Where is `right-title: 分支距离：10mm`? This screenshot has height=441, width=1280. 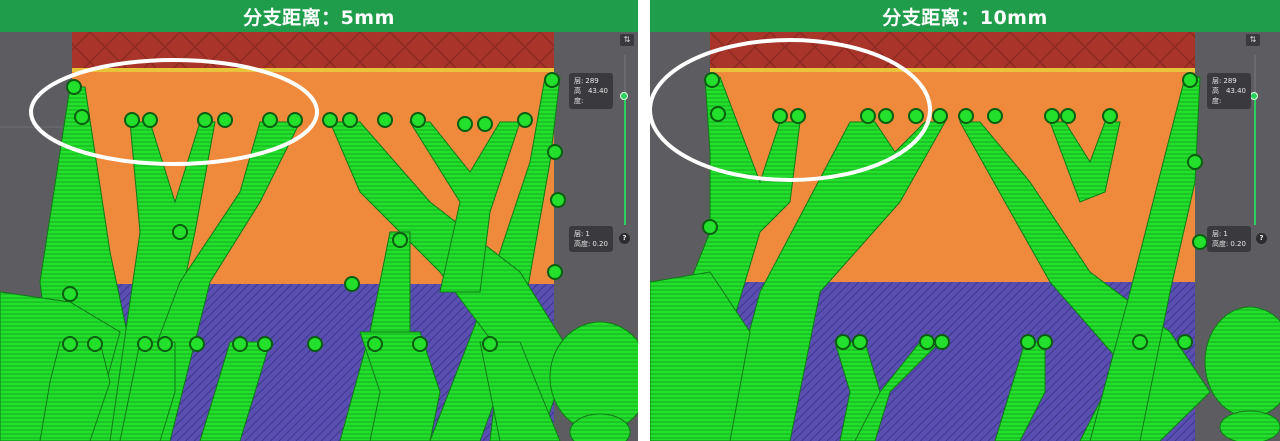 right-title: 分支距离：10mm is located at coordinates (965, 17).